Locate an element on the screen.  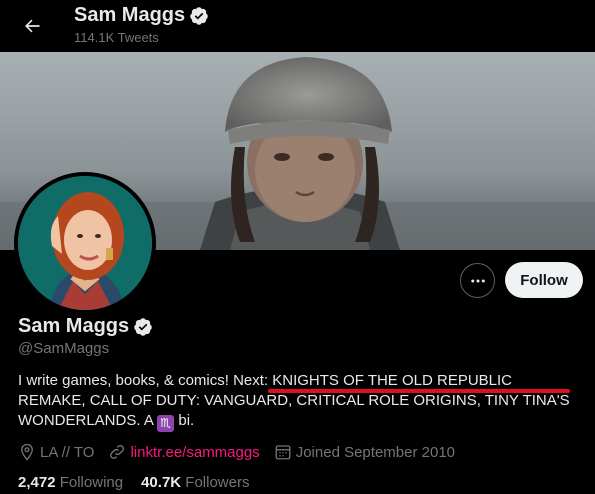
more-horizontal-icon is located at coordinates (477, 280).